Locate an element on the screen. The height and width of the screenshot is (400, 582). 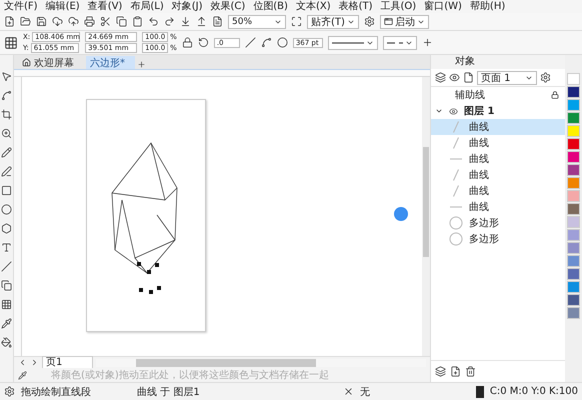
menu-item: 窗口(W) is located at coordinates (443, 6).